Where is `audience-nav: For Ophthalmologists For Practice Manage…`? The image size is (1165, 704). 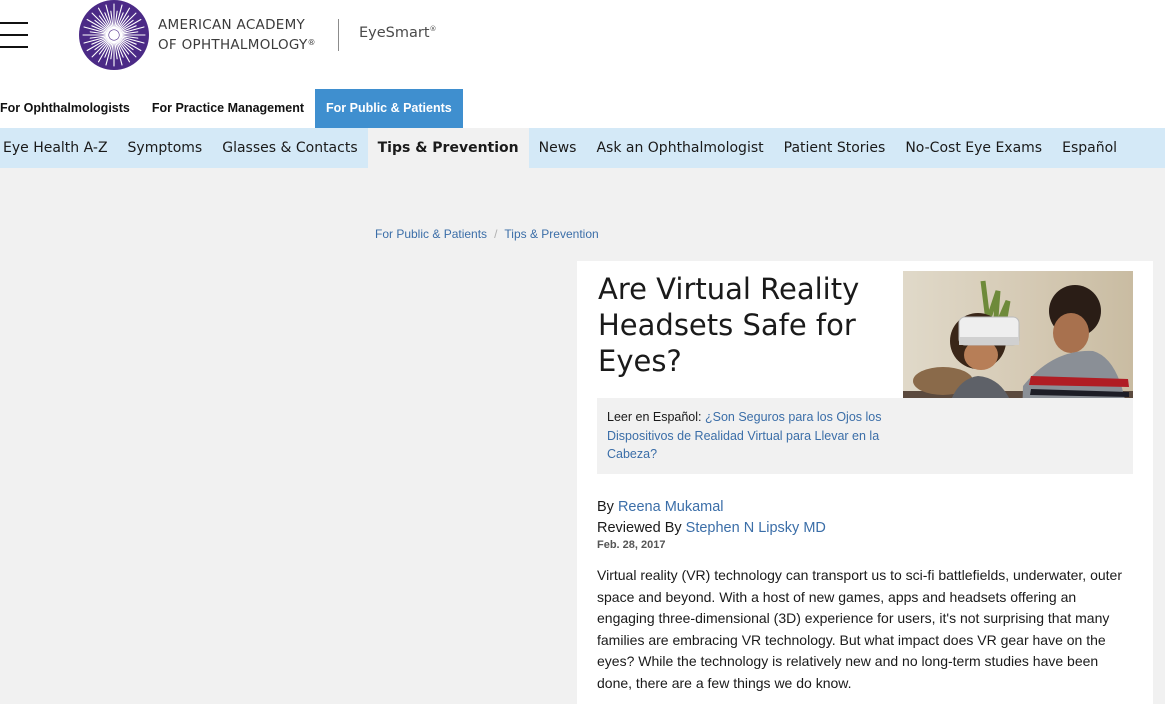
audience-nav: For Ophthalmologists For Practice Manage… is located at coordinates (582, 108).